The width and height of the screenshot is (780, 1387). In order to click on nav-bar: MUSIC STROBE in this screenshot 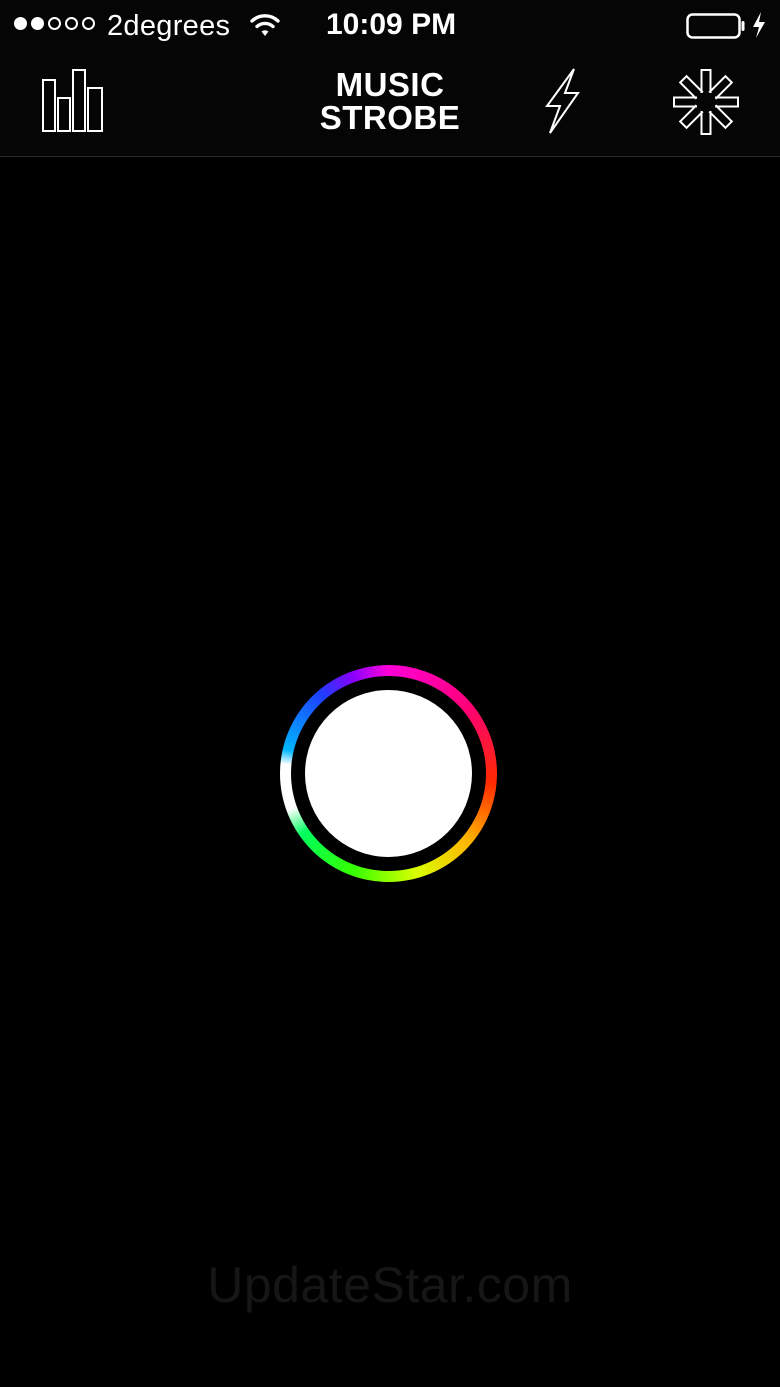, I will do `click(390, 104)`.